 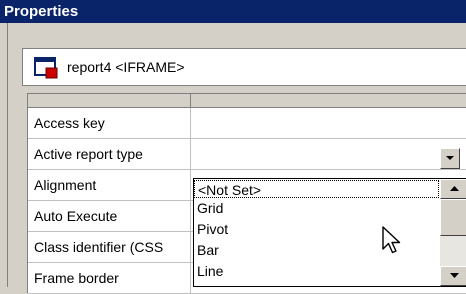 I want to click on window-frame, so click(x=3, y=155).